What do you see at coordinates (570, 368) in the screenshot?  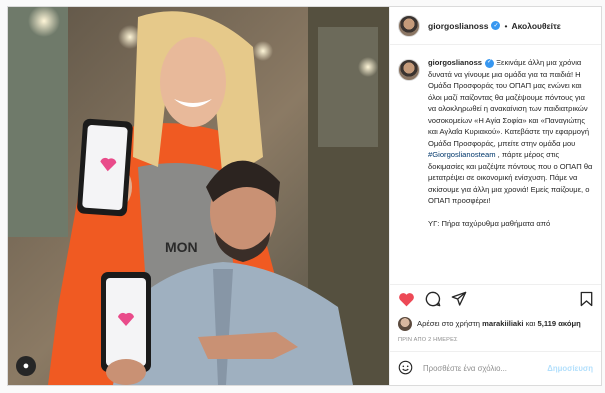 I see `post-comment-button: Δημοσίευση` at bounding box center [570, 368].